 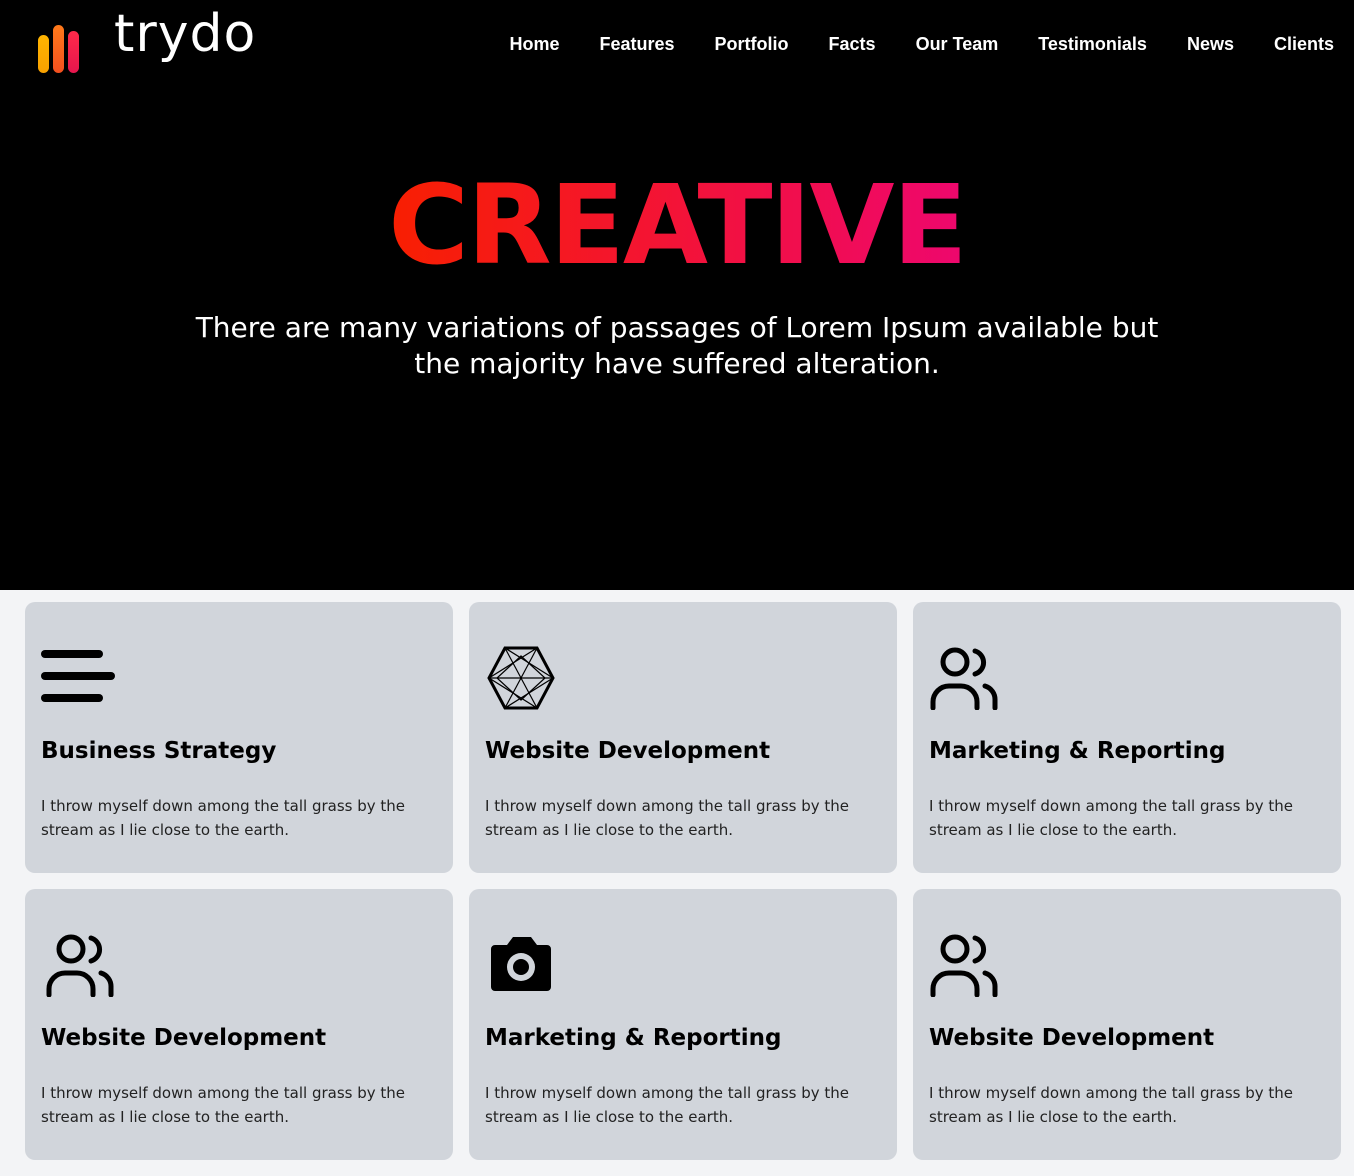 I want to click on nav-item-home: Home, so click(x=534, y=44).